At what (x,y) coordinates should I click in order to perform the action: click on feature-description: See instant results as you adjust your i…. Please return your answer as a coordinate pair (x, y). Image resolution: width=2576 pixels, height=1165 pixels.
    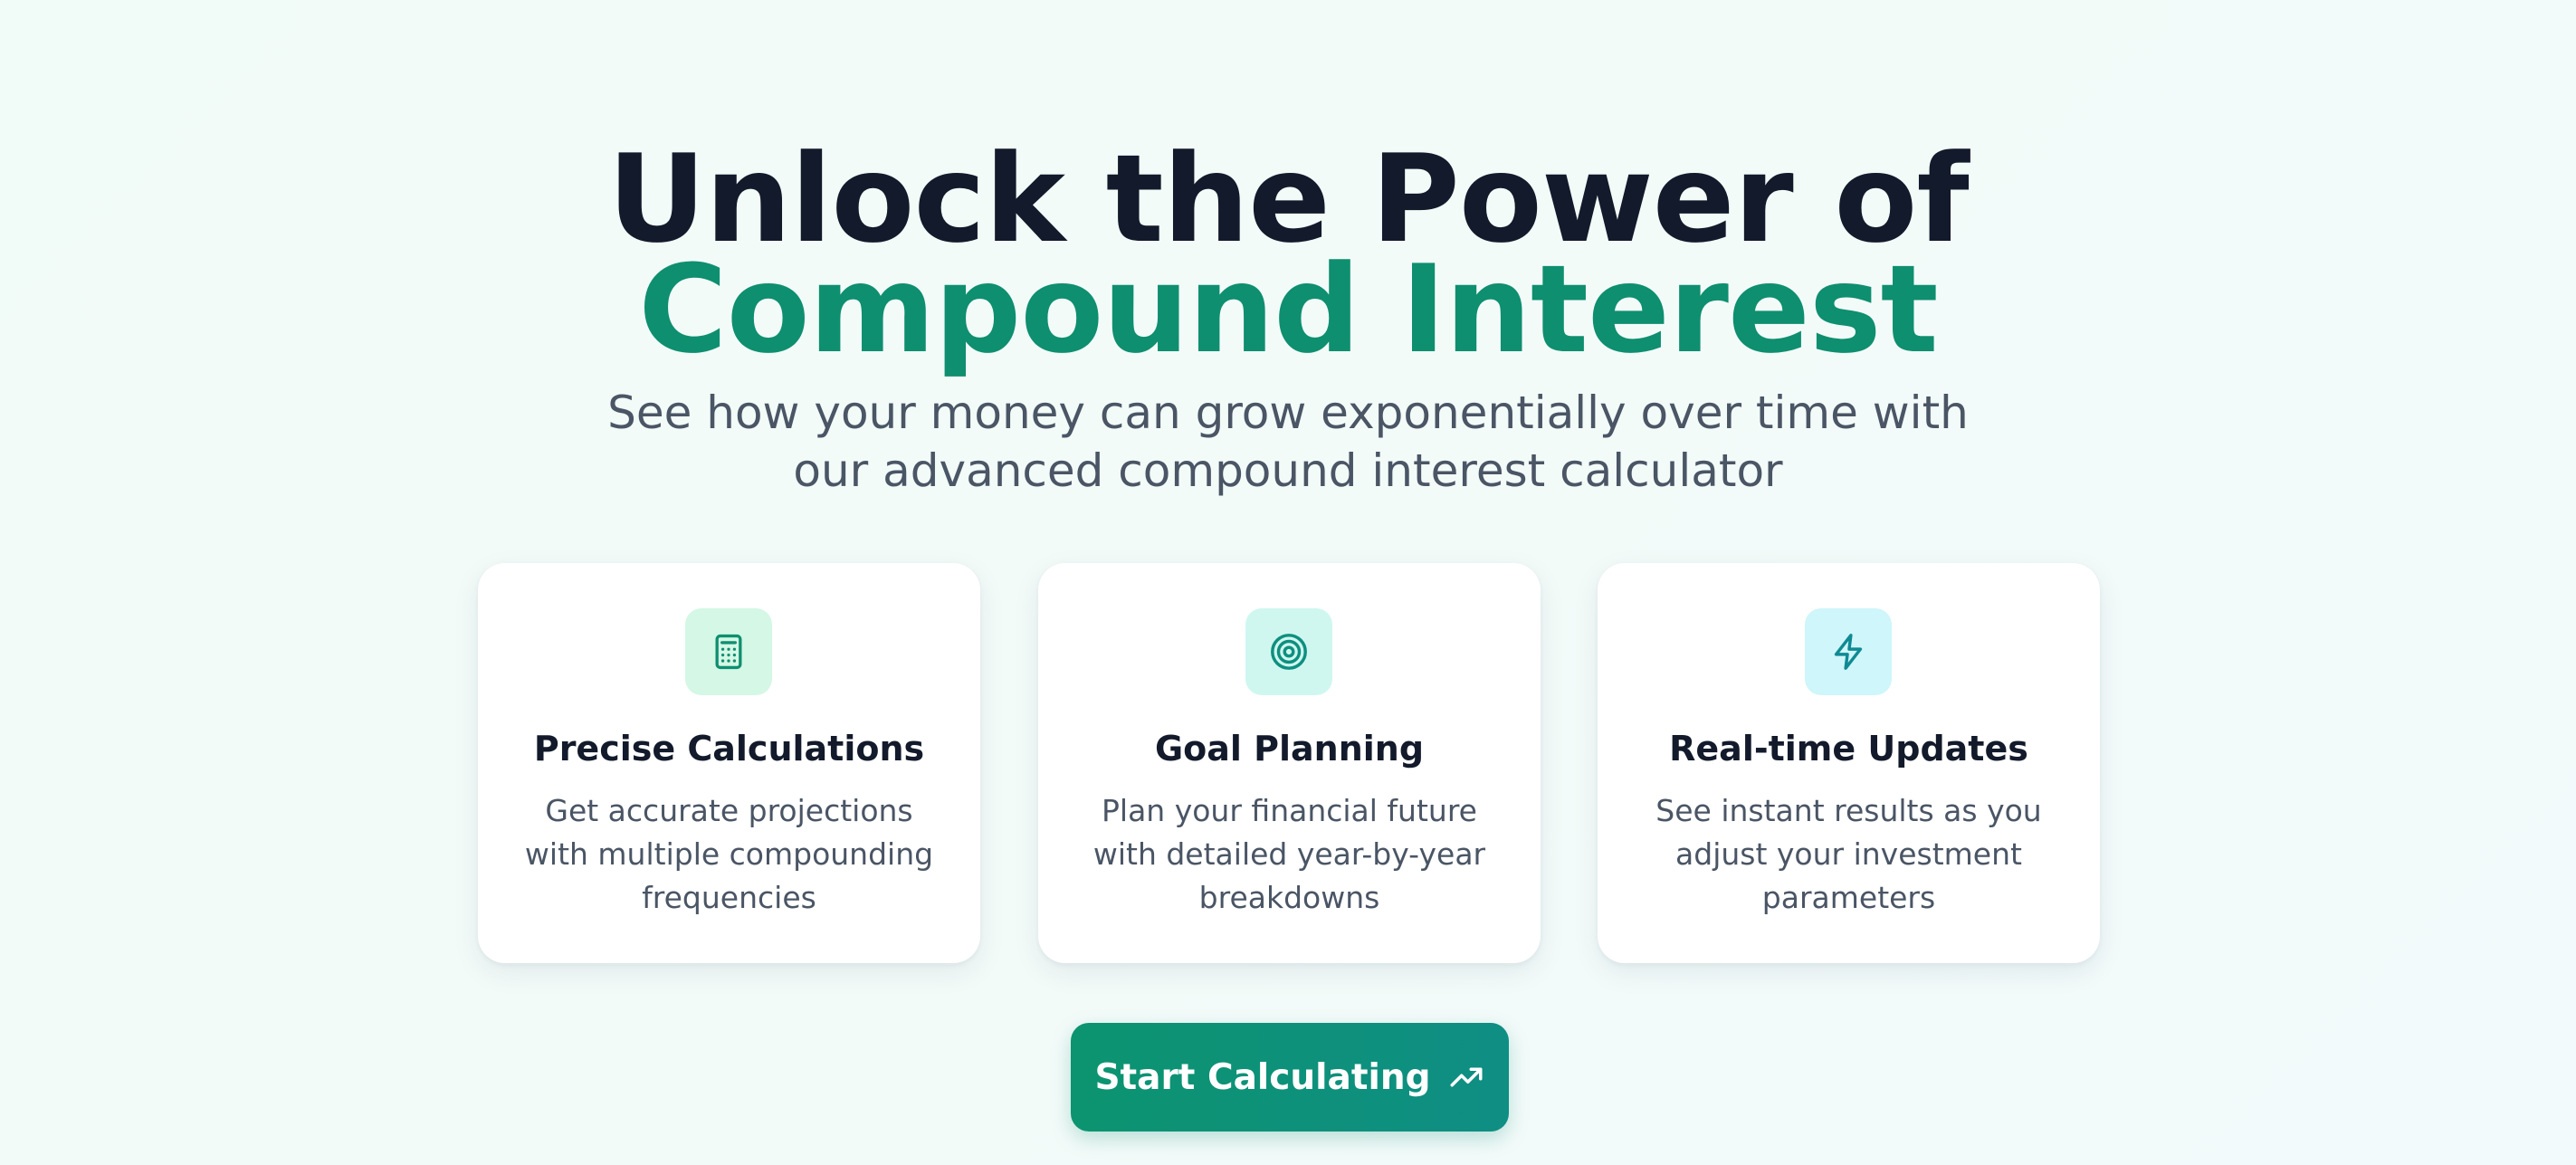
    Looking at the image, I should click on (1849, 854).